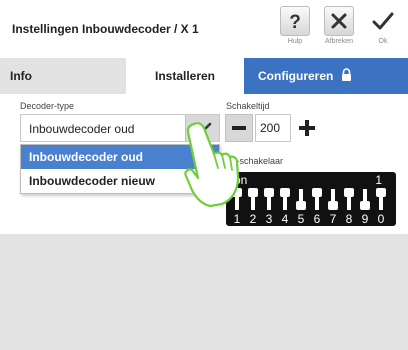 The image size is (408, 350). What do you see at coordinates (105, 29) in the screenshot?
I see `window-title: Instellingen Inbouwdecoder / X 1` at bounding box center [105, 29].